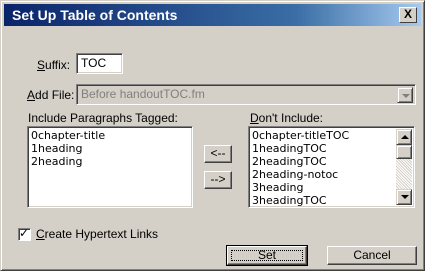 This screenshot has height=271, width=425. Describe the element at coordinates (54, 65) in the screenshot. I see `suffix-label: Suffix:` at that location.